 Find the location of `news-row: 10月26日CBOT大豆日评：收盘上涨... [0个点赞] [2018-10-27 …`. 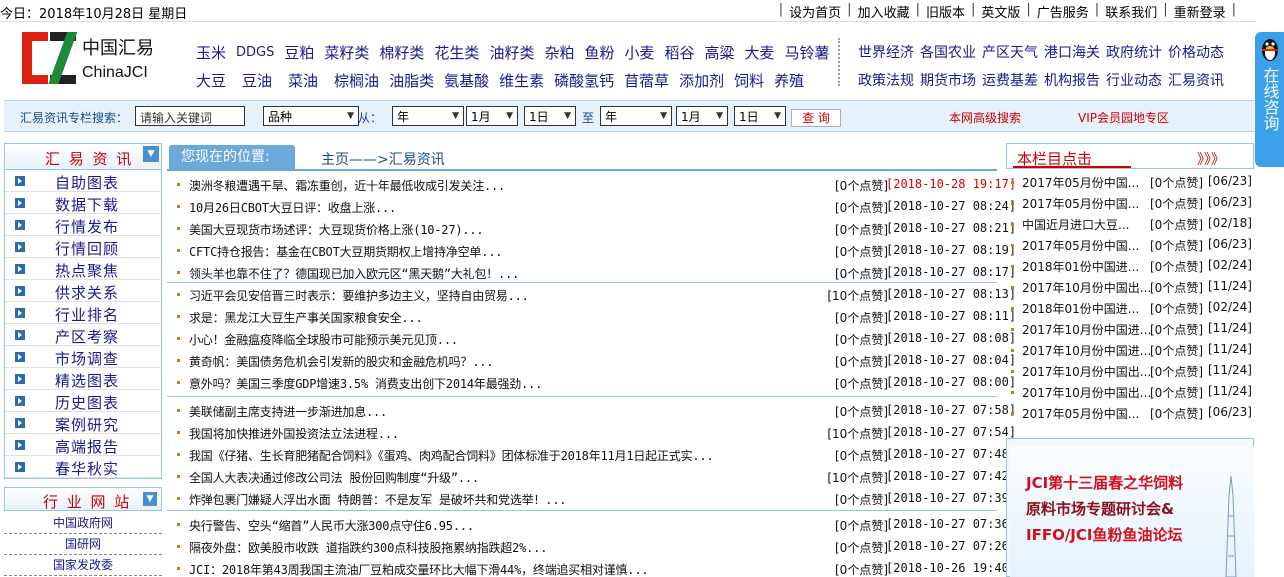

news-row: 10月26日CBOT大豆日评：收盘上涨... [0个点赞] [2018-10-27 … is located at coordinates (591, 206).